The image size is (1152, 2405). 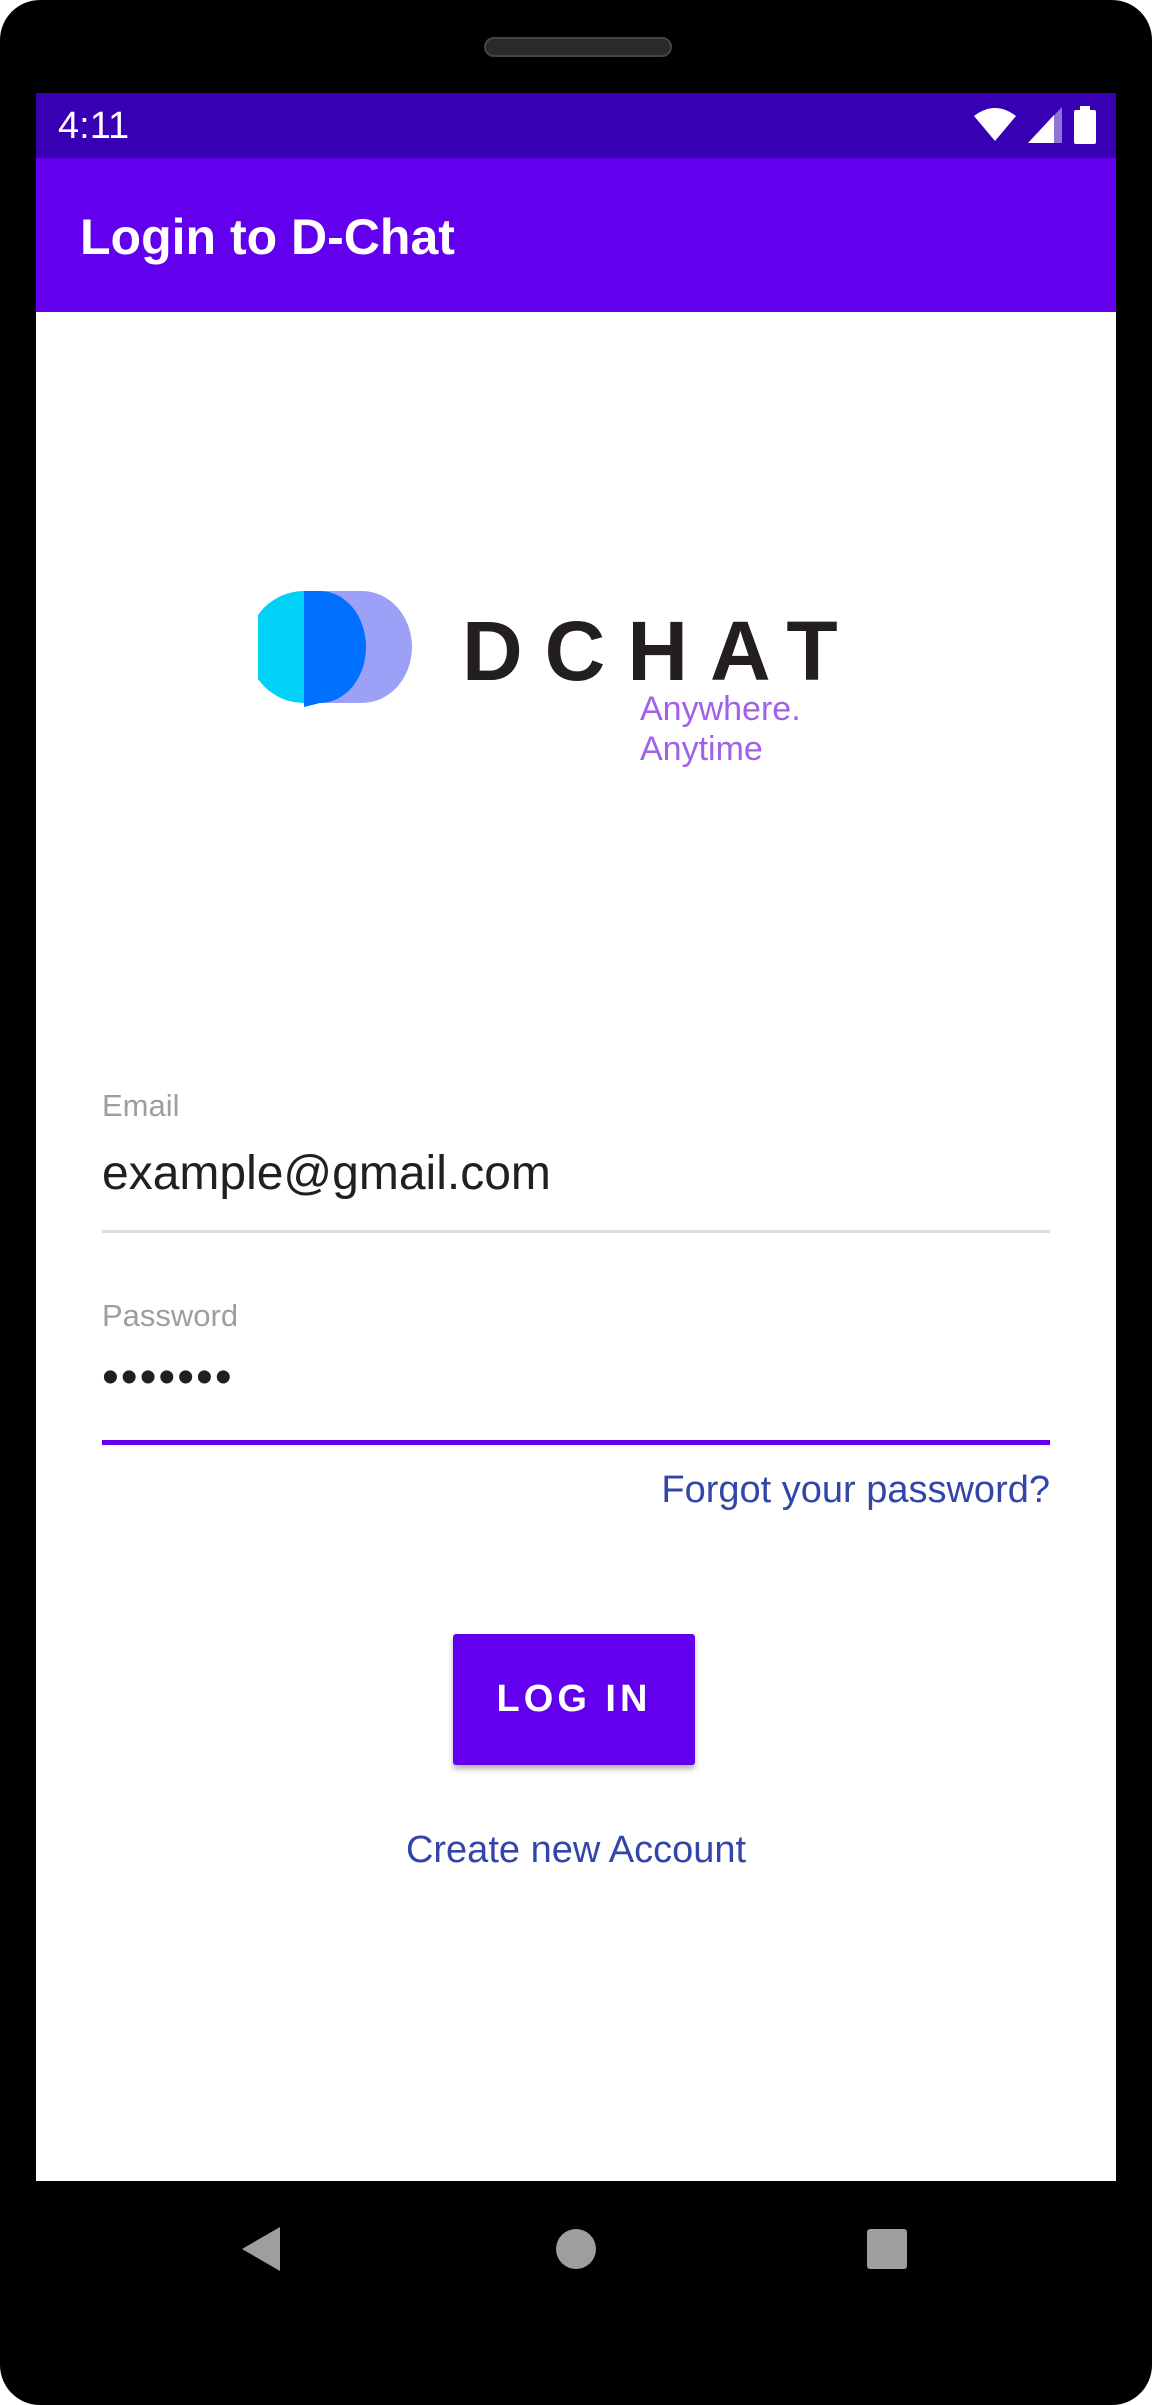 What do you see at coordinates (995, 124) in the screenshot?
I see `wifi-icon` at bounding box center [995, 124].